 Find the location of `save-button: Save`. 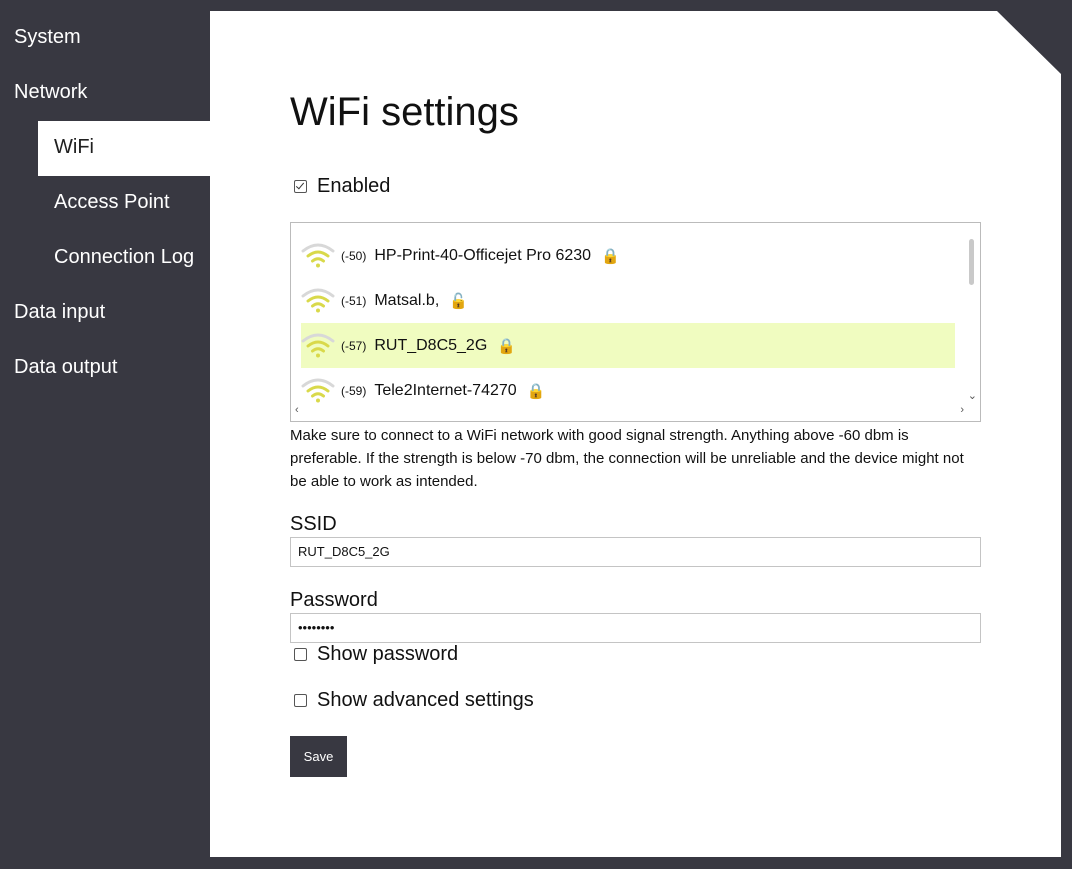

save-button: Save is located at coordinates (318, 756).